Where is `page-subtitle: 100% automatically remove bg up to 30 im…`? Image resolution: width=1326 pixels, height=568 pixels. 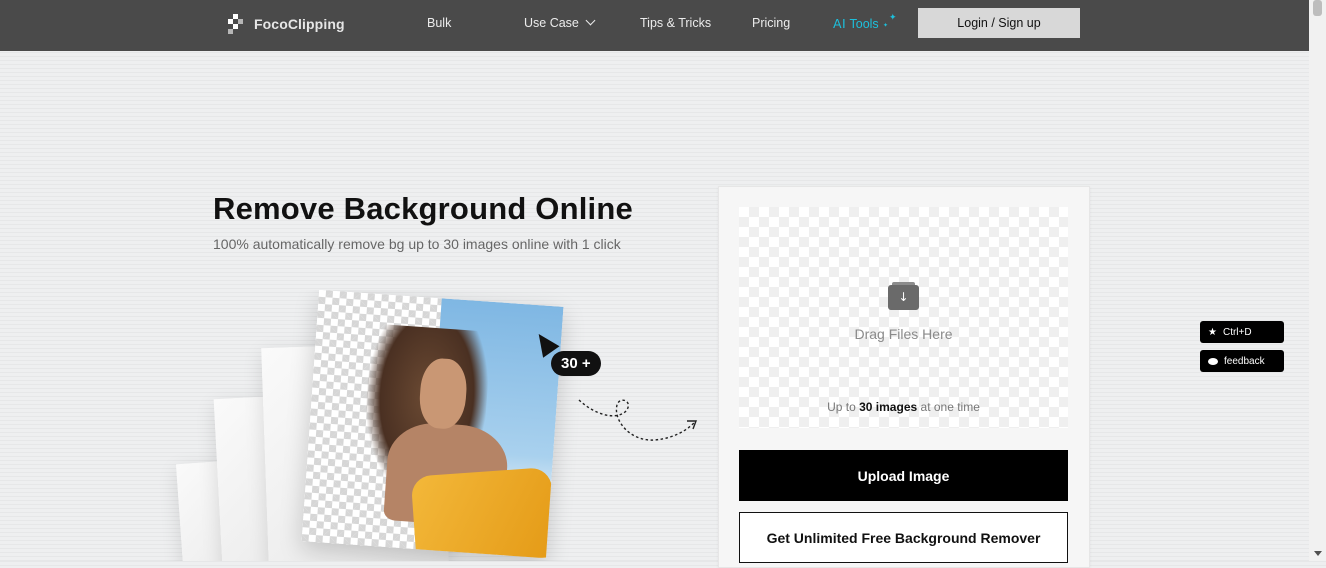 page-subtitle: 100% automatically remove bg up to 30 im… is located at coordinates (417, 244).